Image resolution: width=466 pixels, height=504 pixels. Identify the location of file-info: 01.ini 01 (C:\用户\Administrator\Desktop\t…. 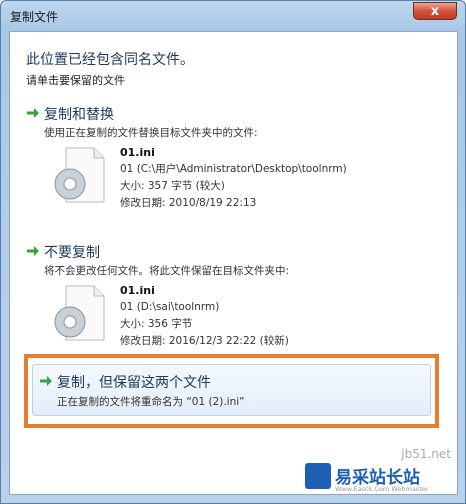
(233, 178).